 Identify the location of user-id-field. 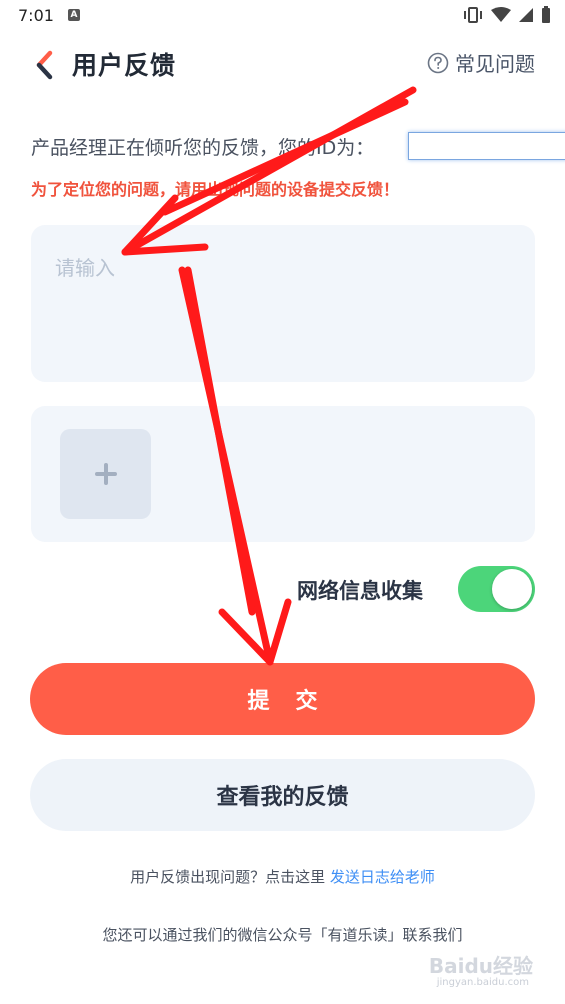
(486, 146).